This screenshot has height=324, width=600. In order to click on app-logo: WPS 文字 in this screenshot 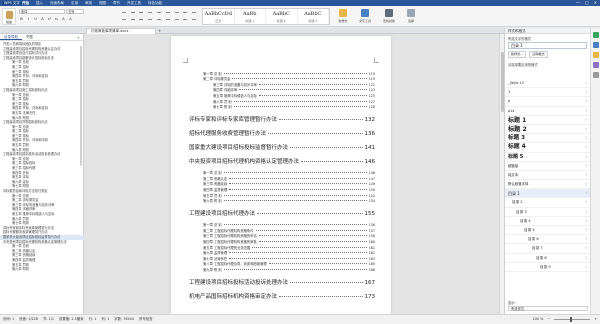, I will do `click(12, 3)`.